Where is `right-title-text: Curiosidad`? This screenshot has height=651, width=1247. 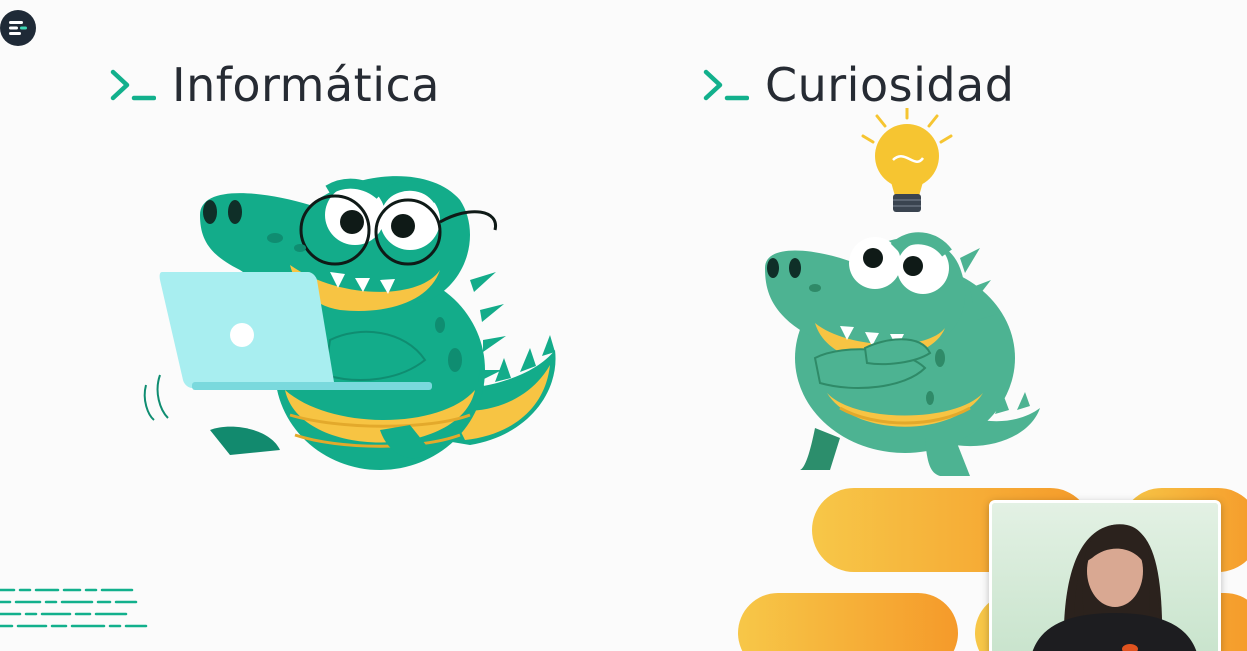 right-title-text: Curiosidad is located at coordinates (890, 85).